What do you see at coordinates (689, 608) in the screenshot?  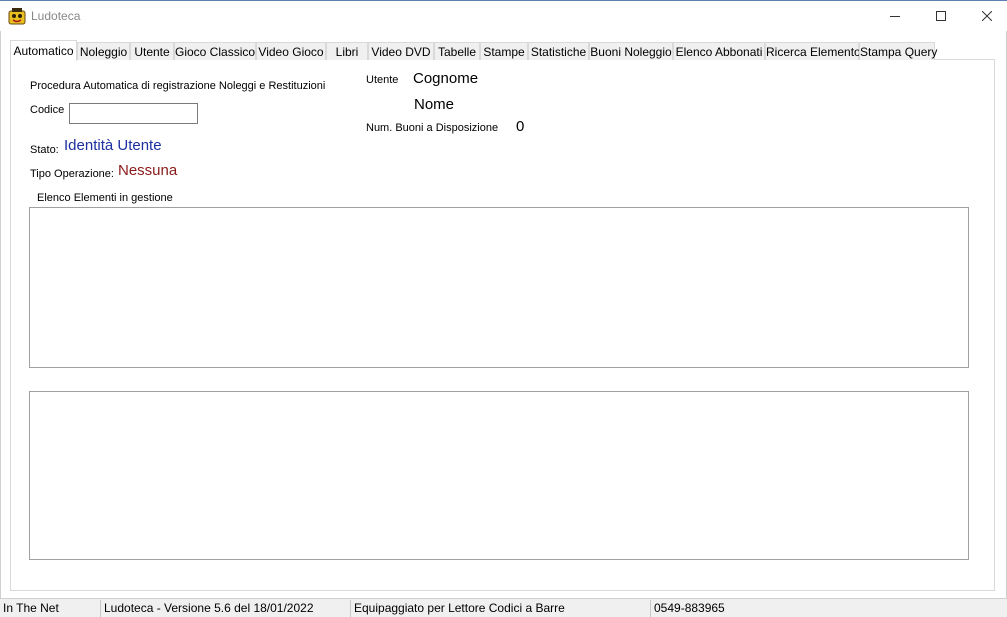 I see `statusbar-panel-phone: 0549-883965` at bounding box center [689, 608].